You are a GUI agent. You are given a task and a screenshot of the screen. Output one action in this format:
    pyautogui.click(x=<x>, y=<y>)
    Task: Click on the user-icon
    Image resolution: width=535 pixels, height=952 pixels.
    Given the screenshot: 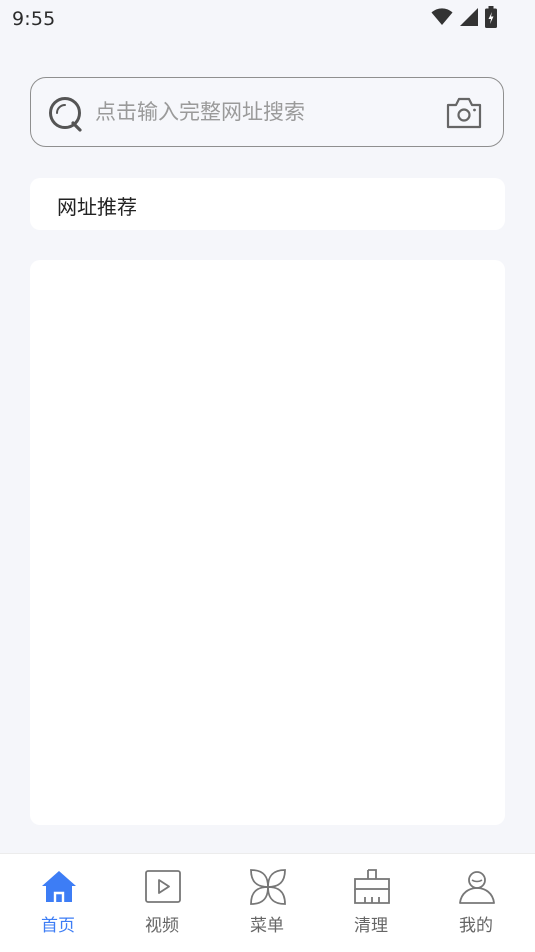 What is the action you would take?
    pyautogui.click(x=477, y=887)
    